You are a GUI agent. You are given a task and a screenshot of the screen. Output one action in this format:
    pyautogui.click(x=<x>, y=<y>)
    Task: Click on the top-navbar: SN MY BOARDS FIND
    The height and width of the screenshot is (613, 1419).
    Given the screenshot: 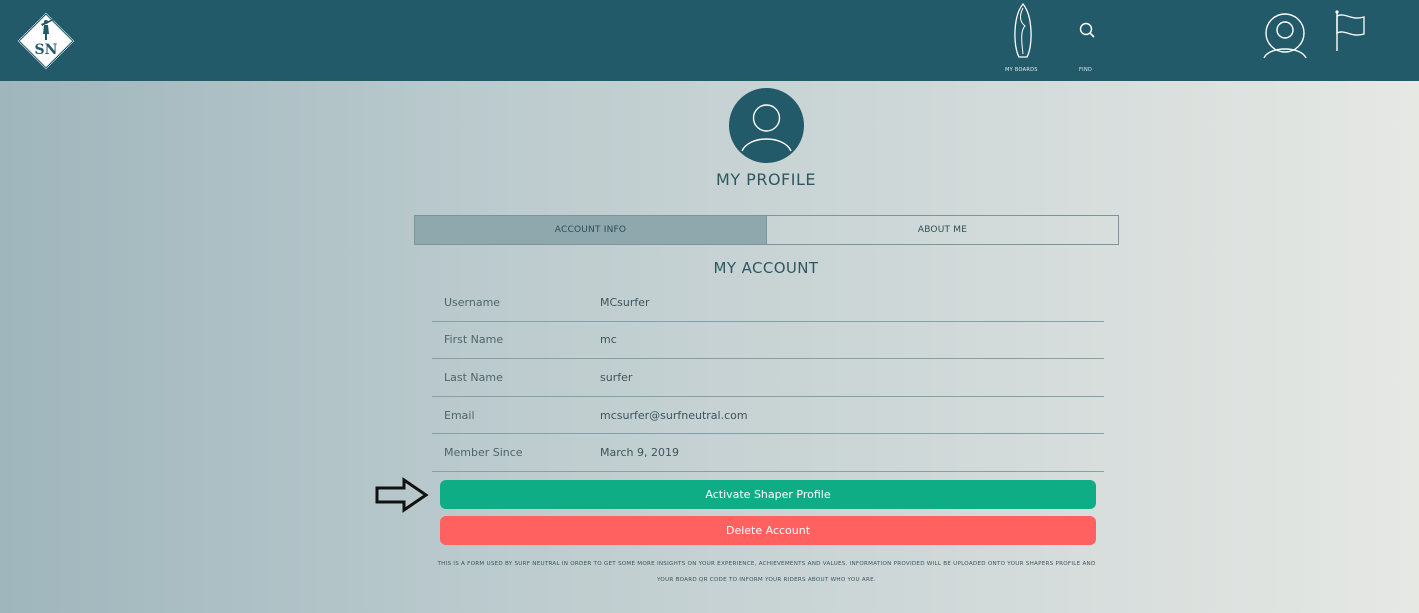 What is the action you would take?
    pyautogui.click(x=709, y=40)
    